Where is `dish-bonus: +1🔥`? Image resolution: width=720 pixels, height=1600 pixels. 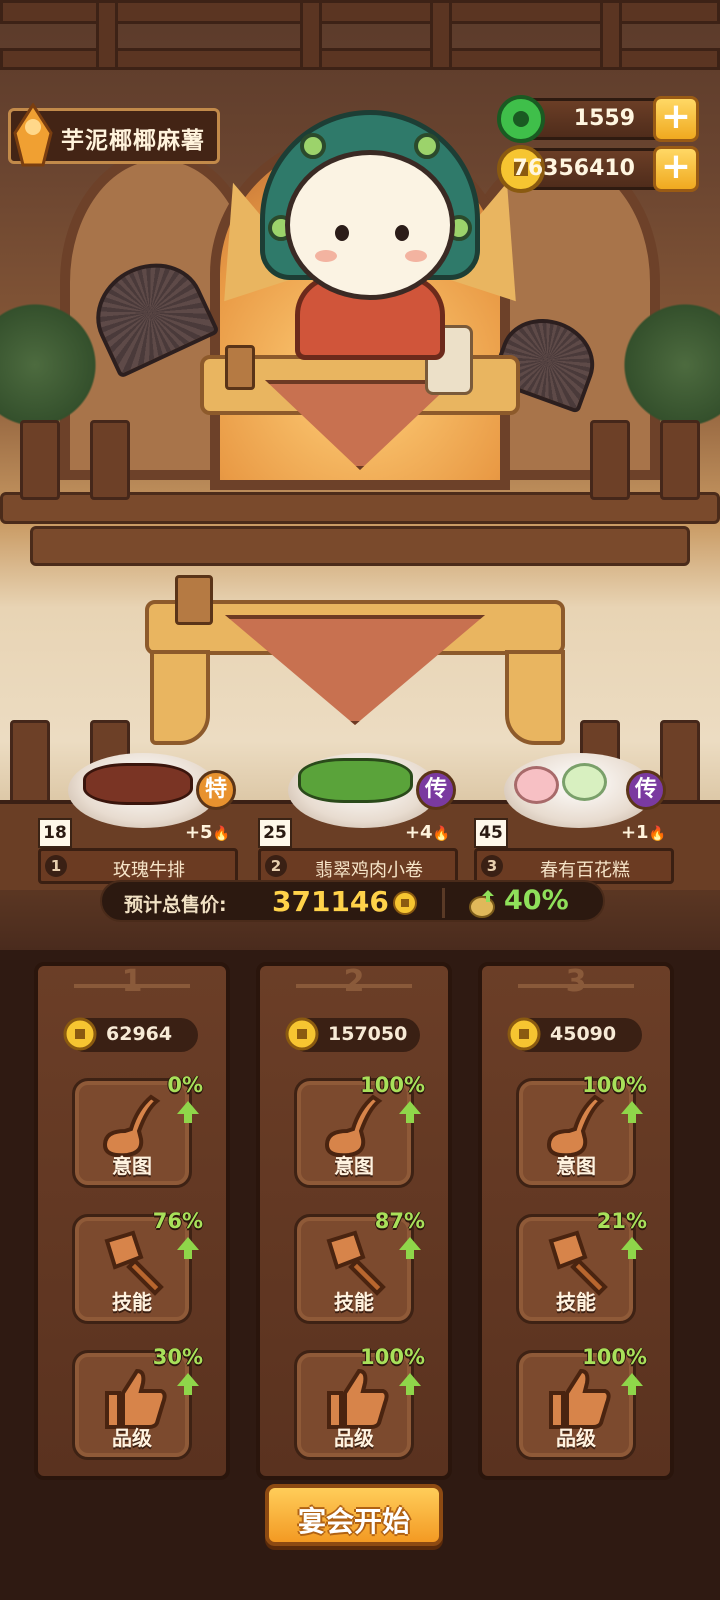 dish-bonus: +1🔥 is located at coordinates (643, 832).